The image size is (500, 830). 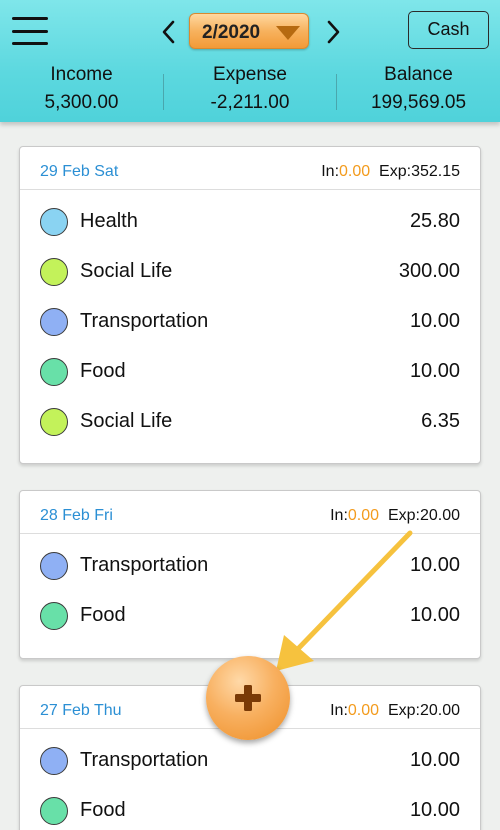 I want to click on day-totals: In:0.00 Exp:352.15, so click(x=390, y=172).